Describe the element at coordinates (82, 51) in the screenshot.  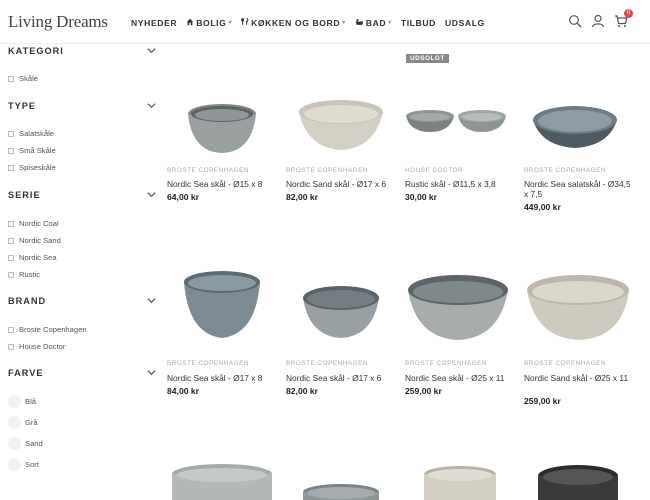
I see `filter-heading-kategori: KATEGORI` at that location.